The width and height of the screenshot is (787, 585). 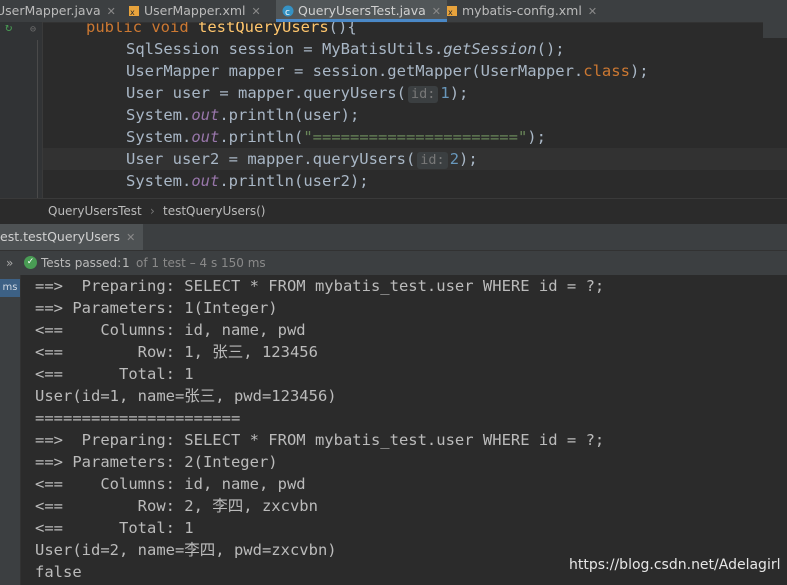 I want to click on java-class-icon: c, so click(x=288, y=10).